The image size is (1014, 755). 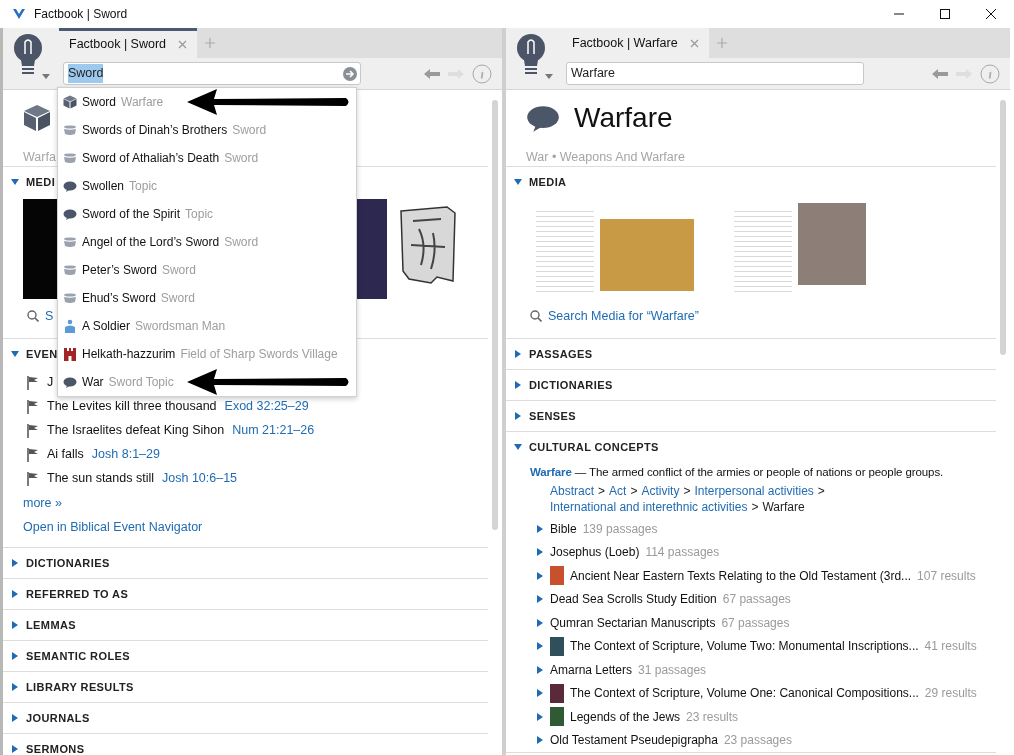 What do you see at coordinates (132, 407) in the screenshot?
I see `event-title: The Levites kill three thousand` at bounding box center [132, 407].